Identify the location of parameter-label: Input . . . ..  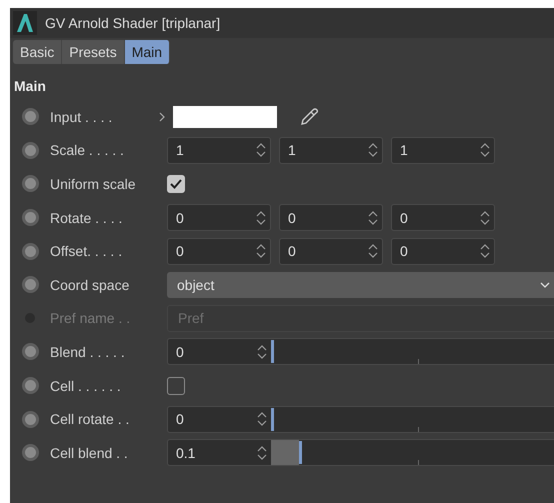
(82, 116).